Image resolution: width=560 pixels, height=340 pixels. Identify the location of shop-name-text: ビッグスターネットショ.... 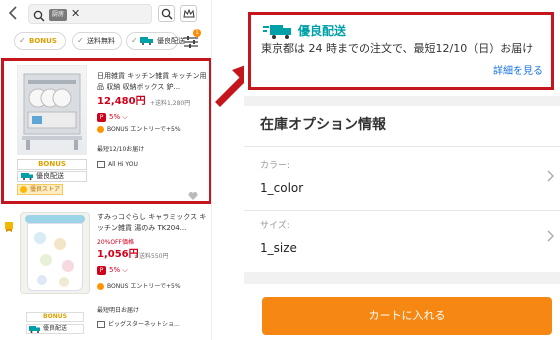
(144, 324).